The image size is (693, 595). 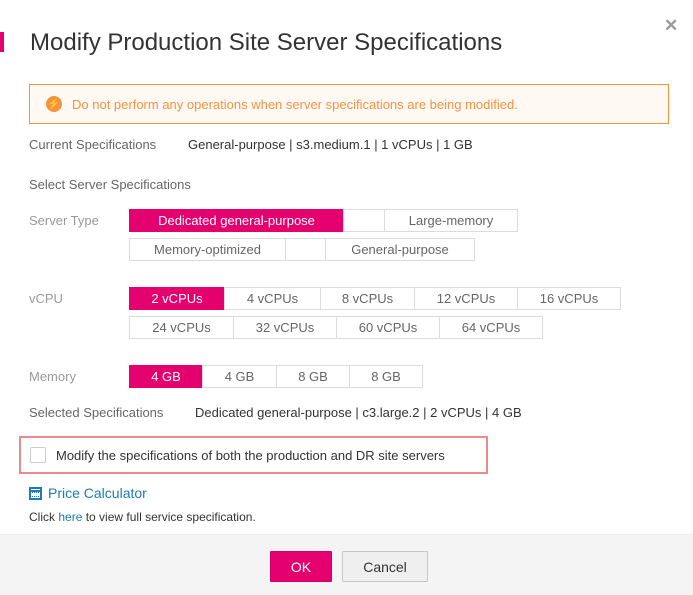 What do you see at coordinates (54, 104) in the screenshot?
I see `lightning-icon: ⚡` at bounding box center [54, 104].